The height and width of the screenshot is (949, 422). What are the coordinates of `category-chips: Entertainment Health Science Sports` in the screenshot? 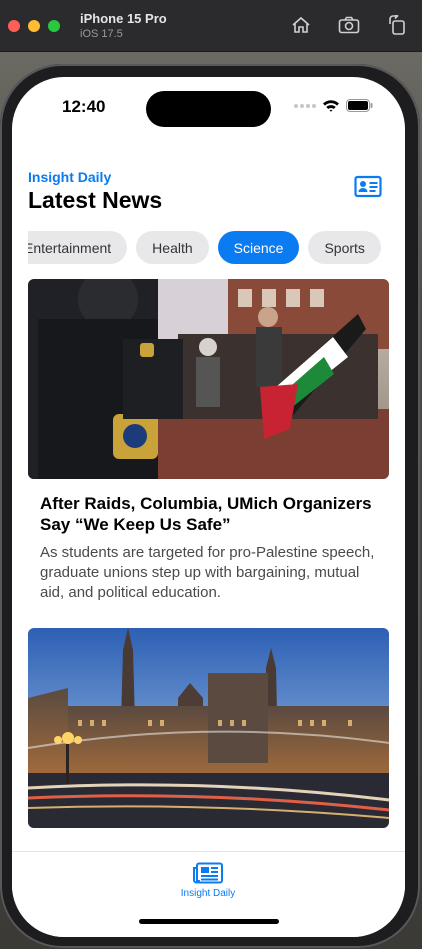 It's located at (216, 248).